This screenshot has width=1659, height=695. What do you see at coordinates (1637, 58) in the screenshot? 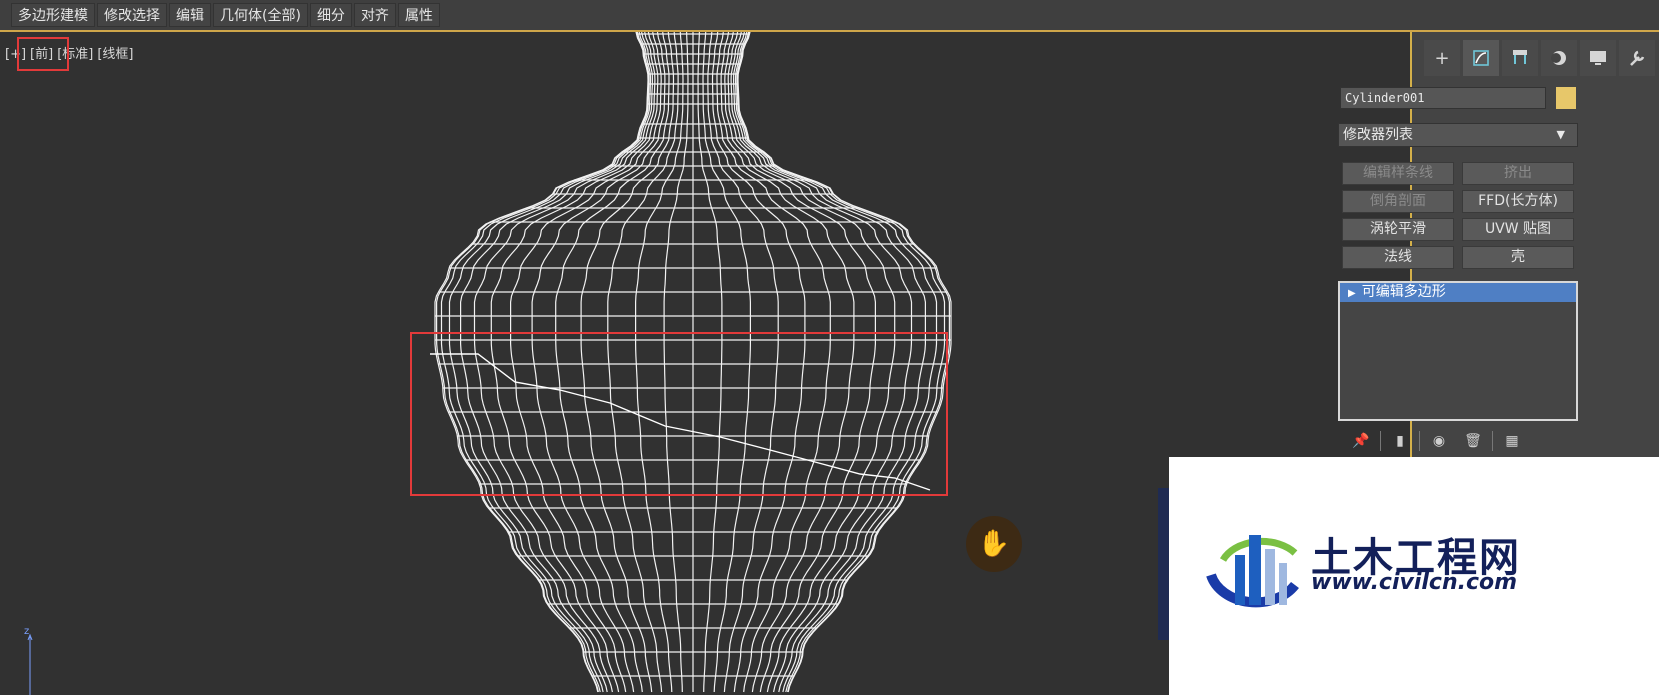
I see `utilities-icon` at bounding box center [1637, 58].